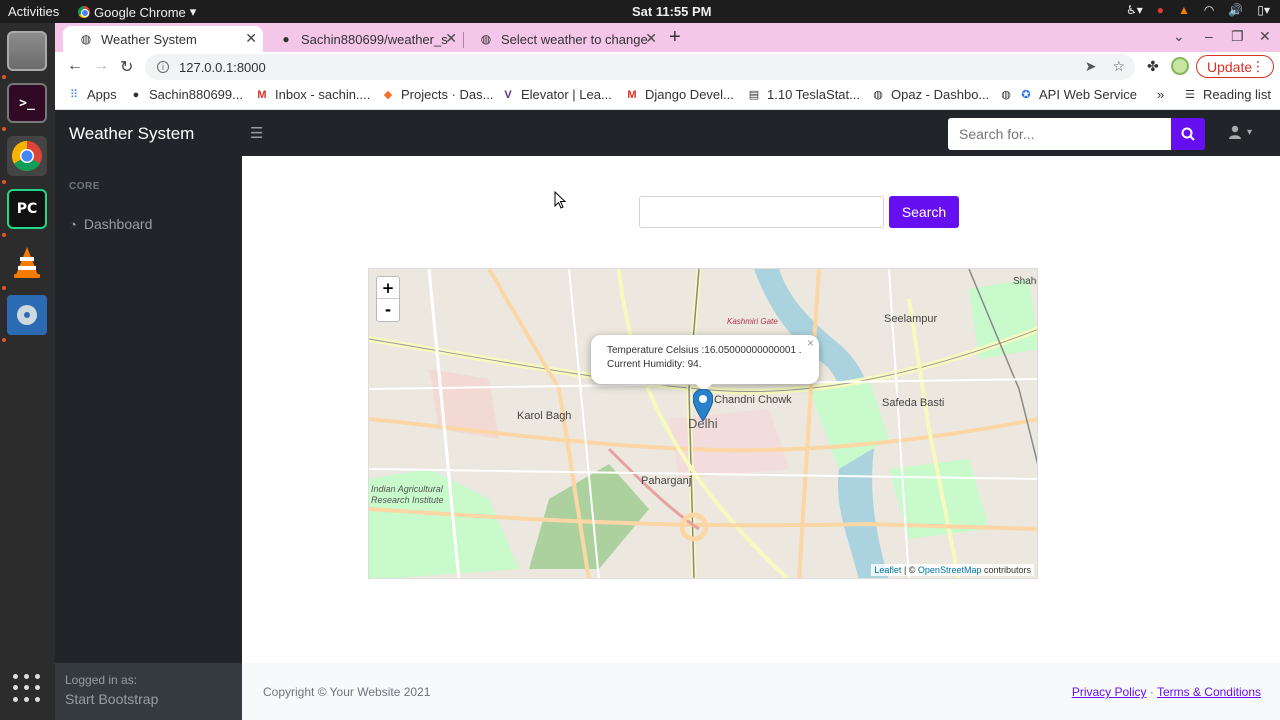  Describe the element at coordinates (640, 67) in the screenshot. I see `address-bar: i 127.0.0.1:8000 ➤ ☆` at that location.